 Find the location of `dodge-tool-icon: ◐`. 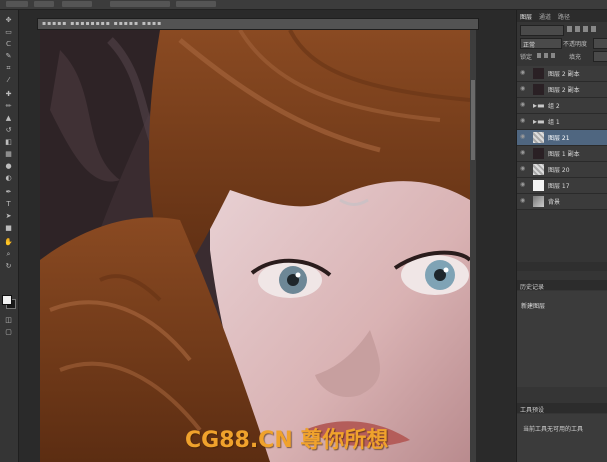

dodge-tool-icon: ◐ is located at coordinates (8, 178).